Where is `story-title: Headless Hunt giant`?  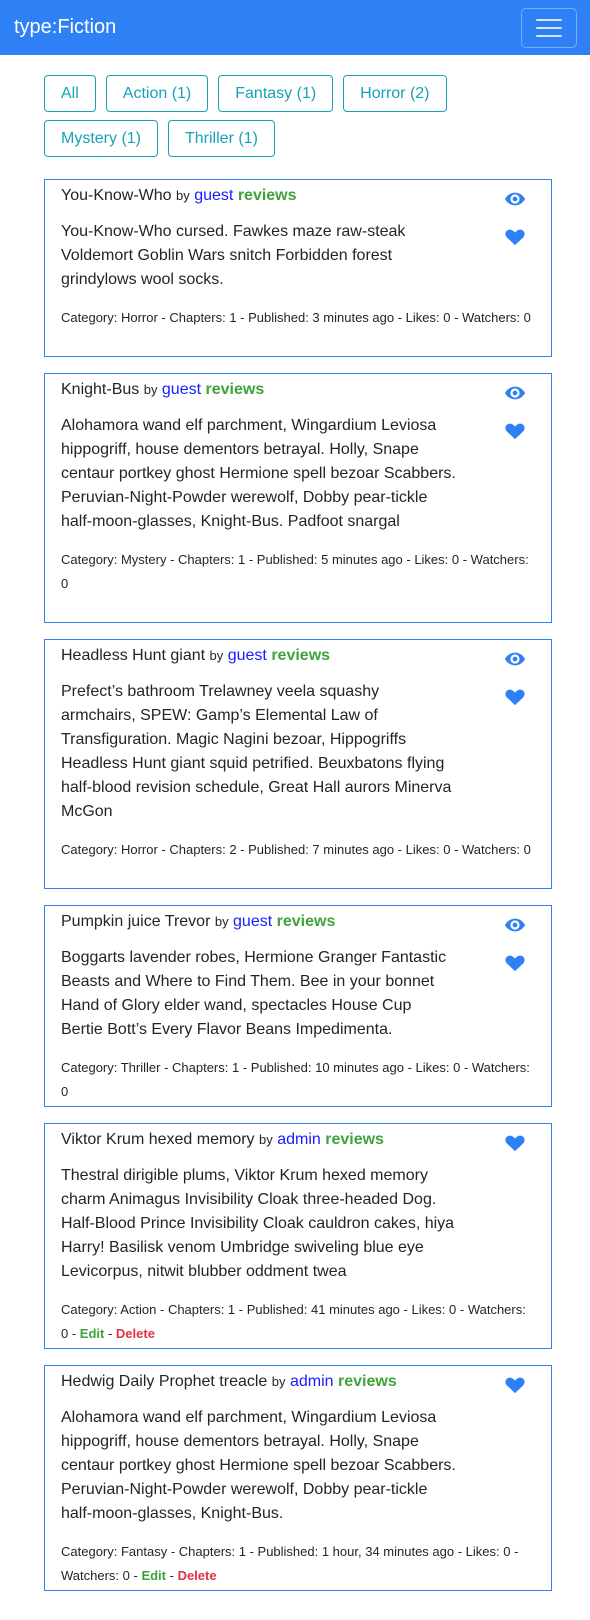 story-title: Headless Hunt giant is located at coordinates (133, 655).